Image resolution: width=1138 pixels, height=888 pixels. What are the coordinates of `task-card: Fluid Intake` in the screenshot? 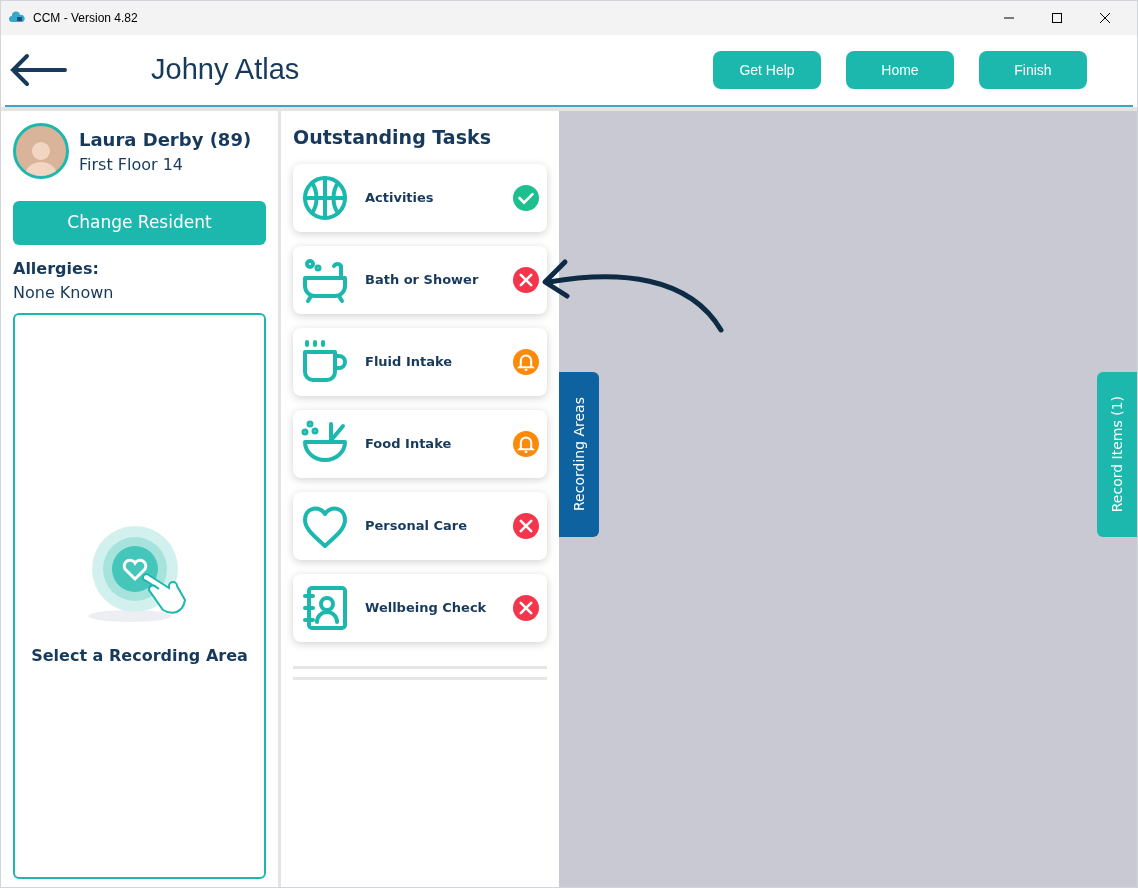 It's located at (420, 361).